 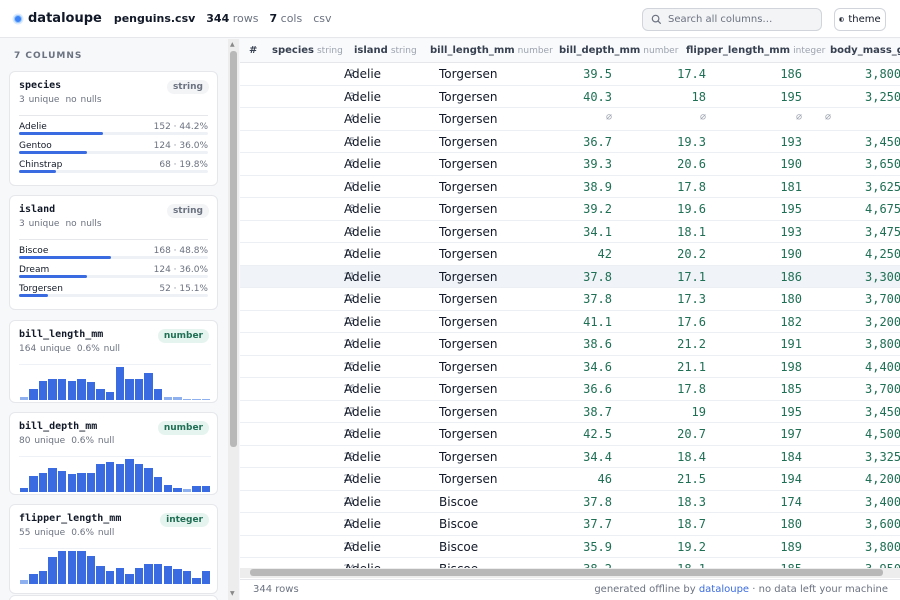 I want to click on table-row: 3 Adelie Torgersen 40.3 18 195 3,250, so click(x=570, y=97).